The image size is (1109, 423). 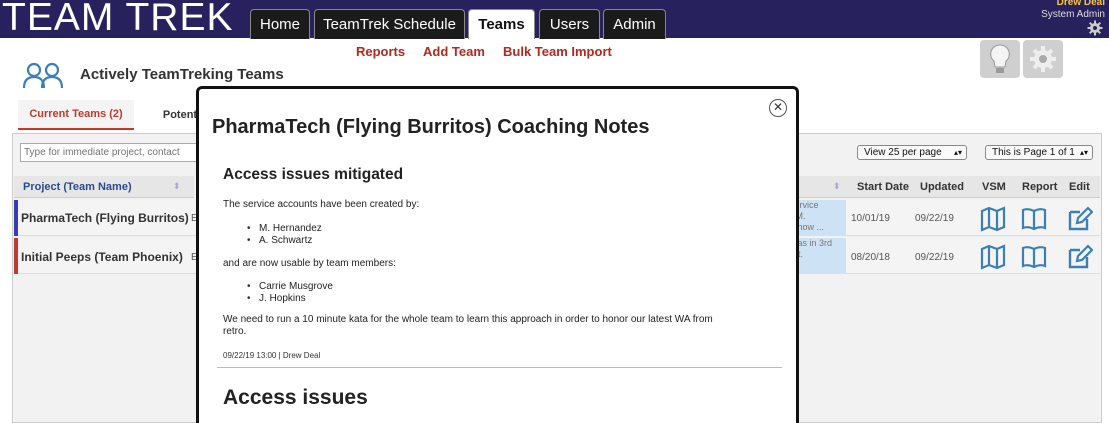 I want to click on tips-button, so click(x=1000, y=59).